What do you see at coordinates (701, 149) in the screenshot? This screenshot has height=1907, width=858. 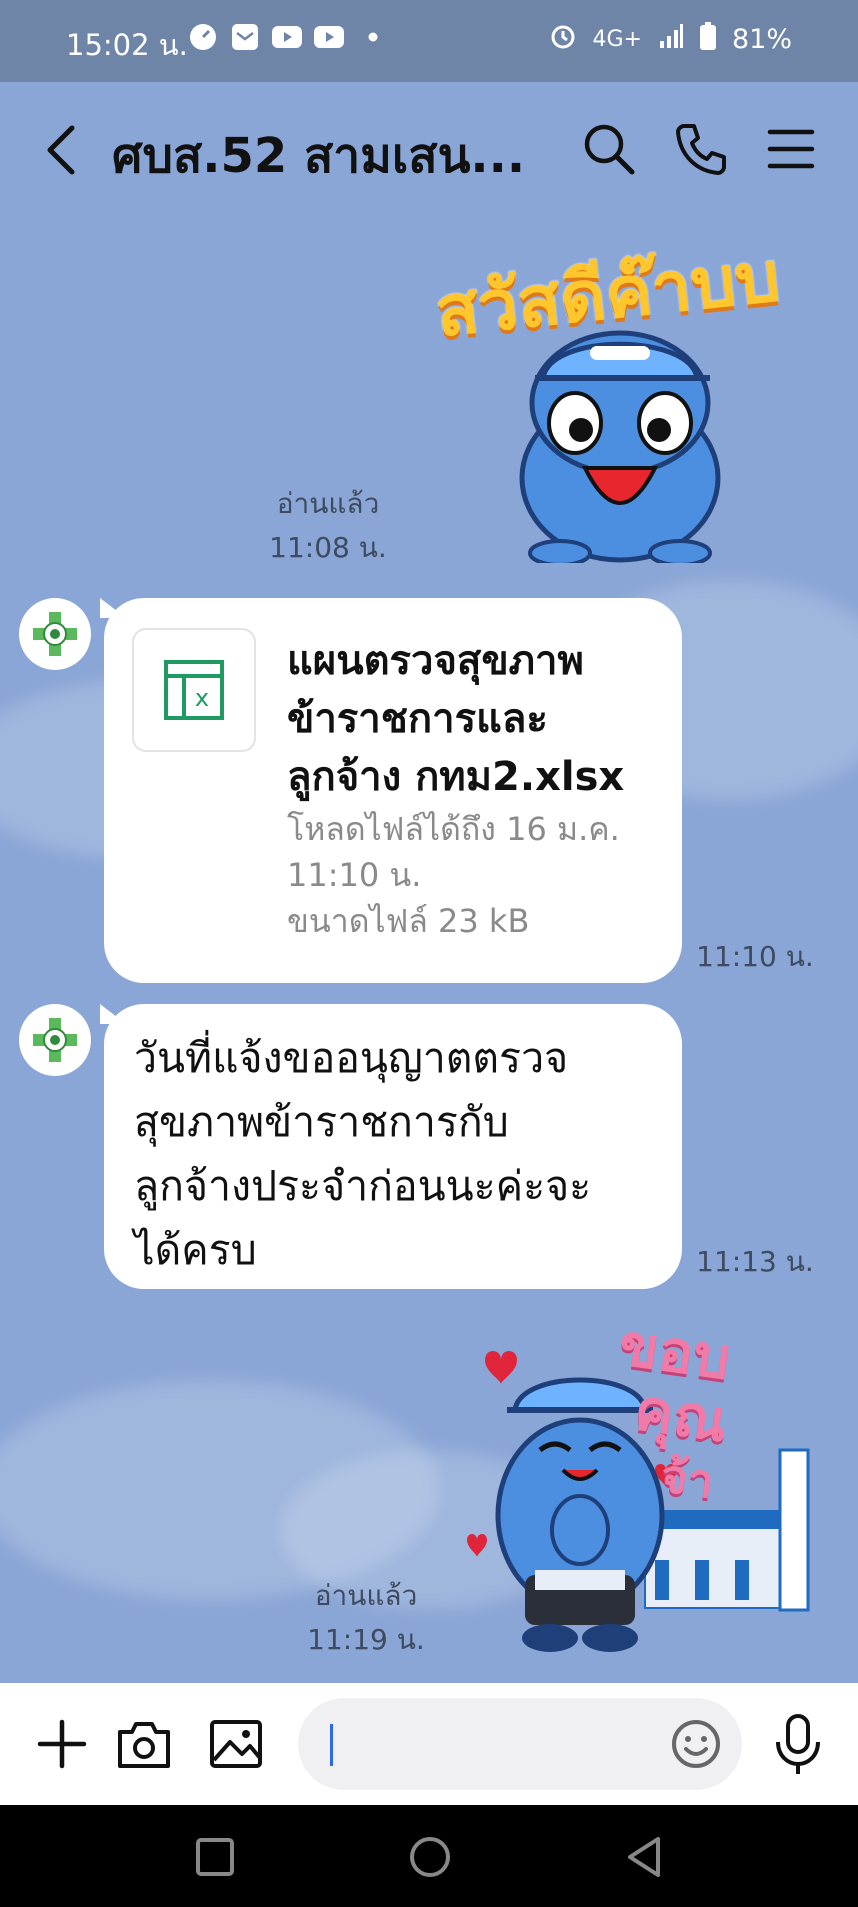 I see `phone-icon` at bounding box center [701, 149].